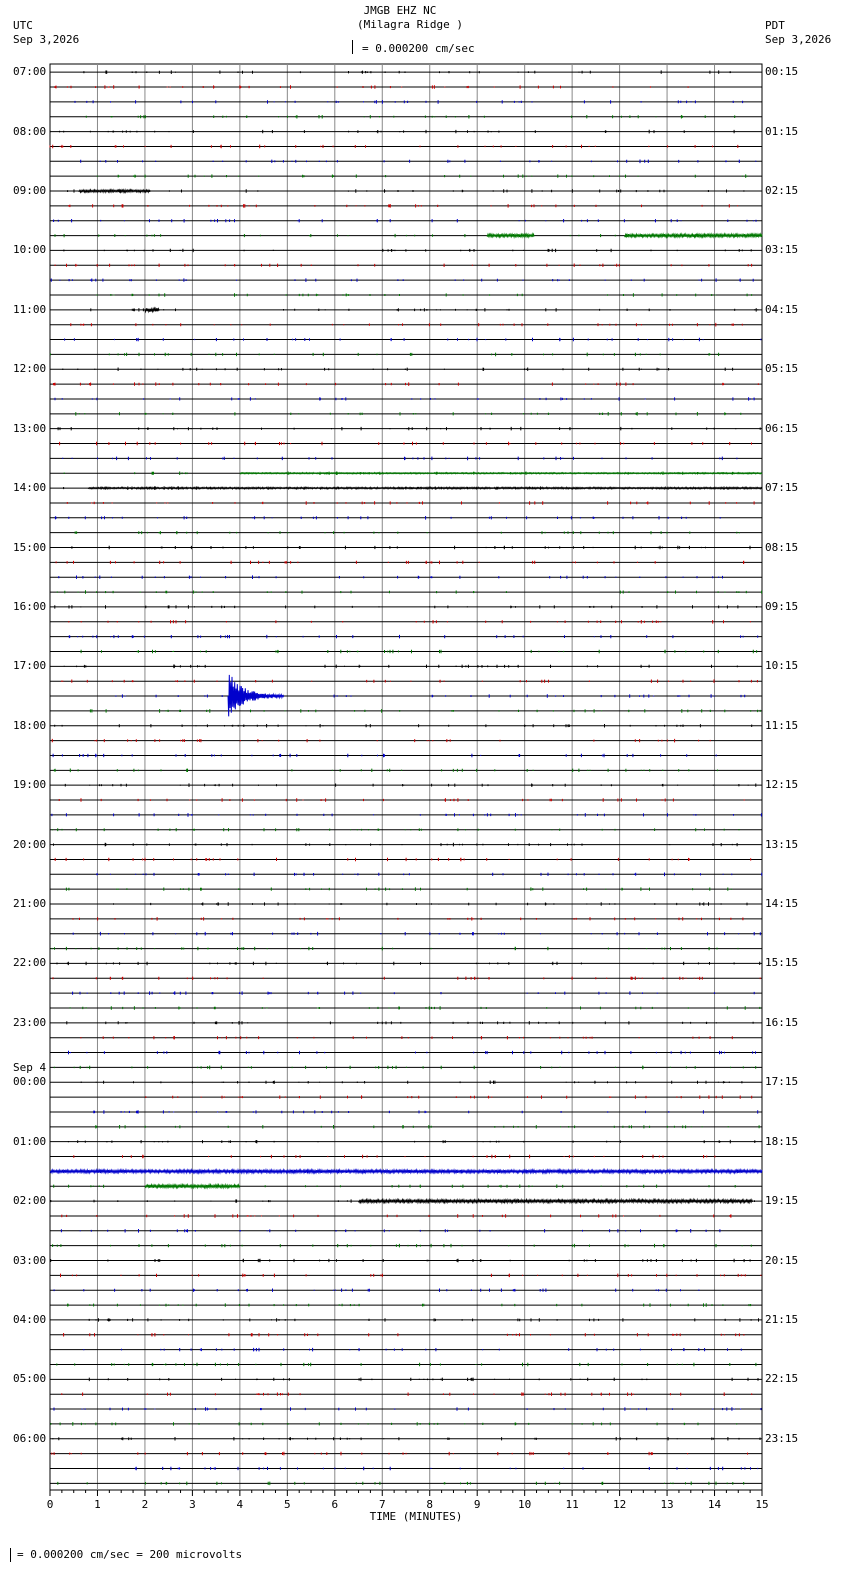 This screenshot has width=850, height=1584. What do you see at coordinates (782, 131) in the screenshot?
I see `pdt-hour-label: 01:15` at bounding box center [782, 131].